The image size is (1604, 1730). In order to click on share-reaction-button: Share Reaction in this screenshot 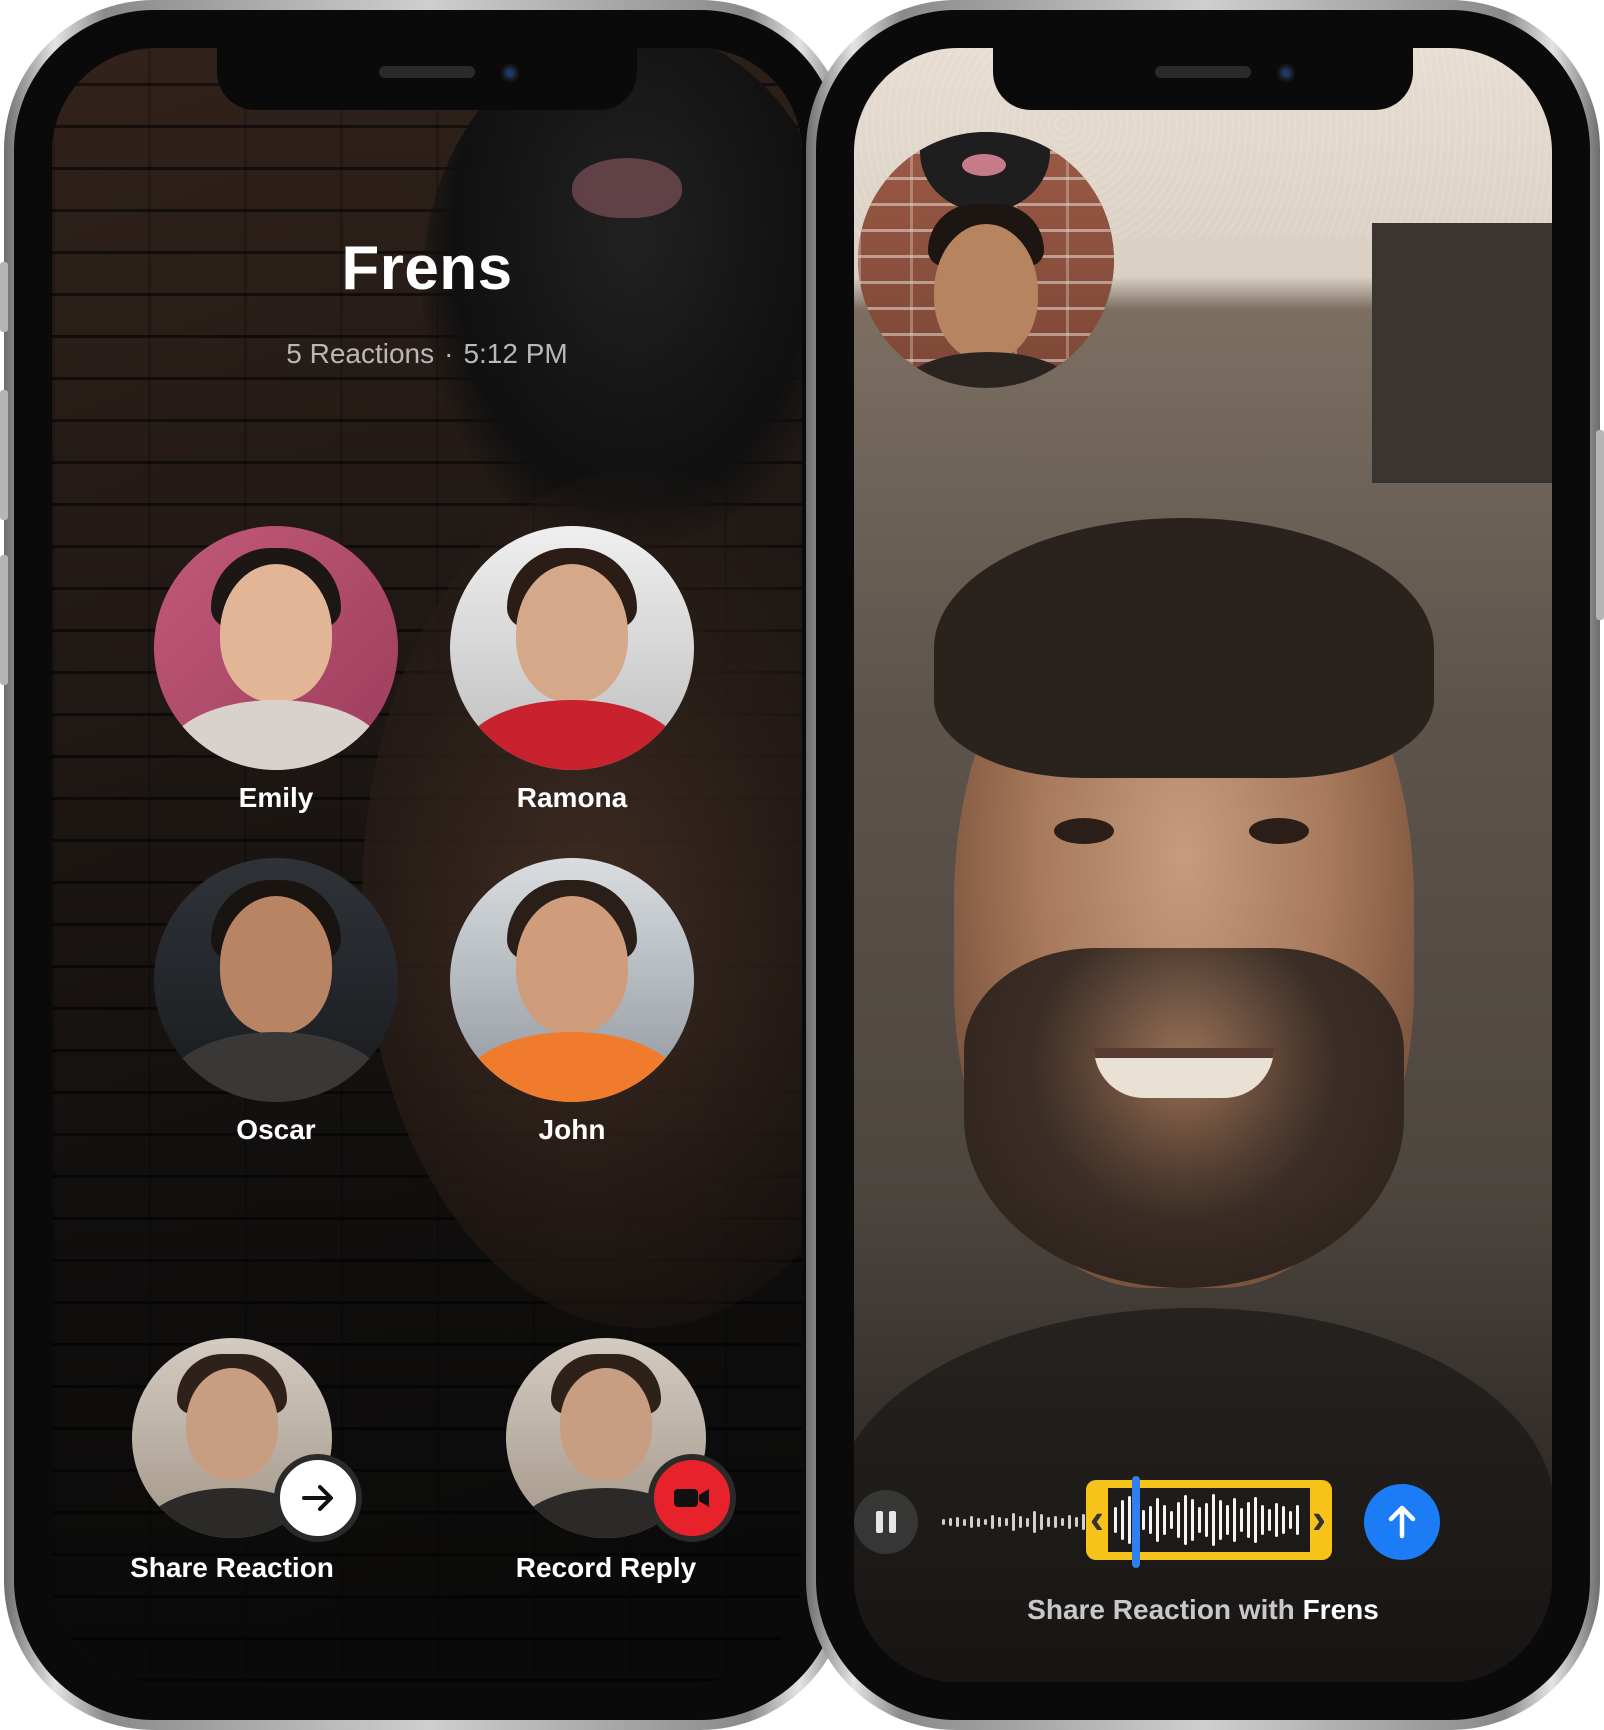, I will do `click(232, 1461)`.